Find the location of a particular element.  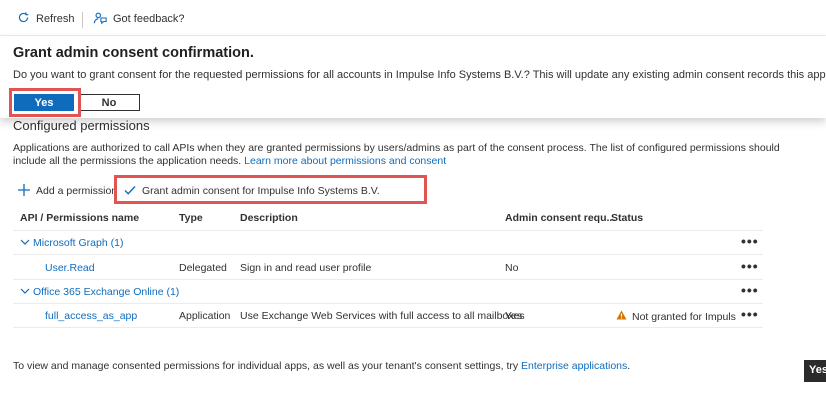

permission-name-link: User.Read is located at coordinates (70, 268).